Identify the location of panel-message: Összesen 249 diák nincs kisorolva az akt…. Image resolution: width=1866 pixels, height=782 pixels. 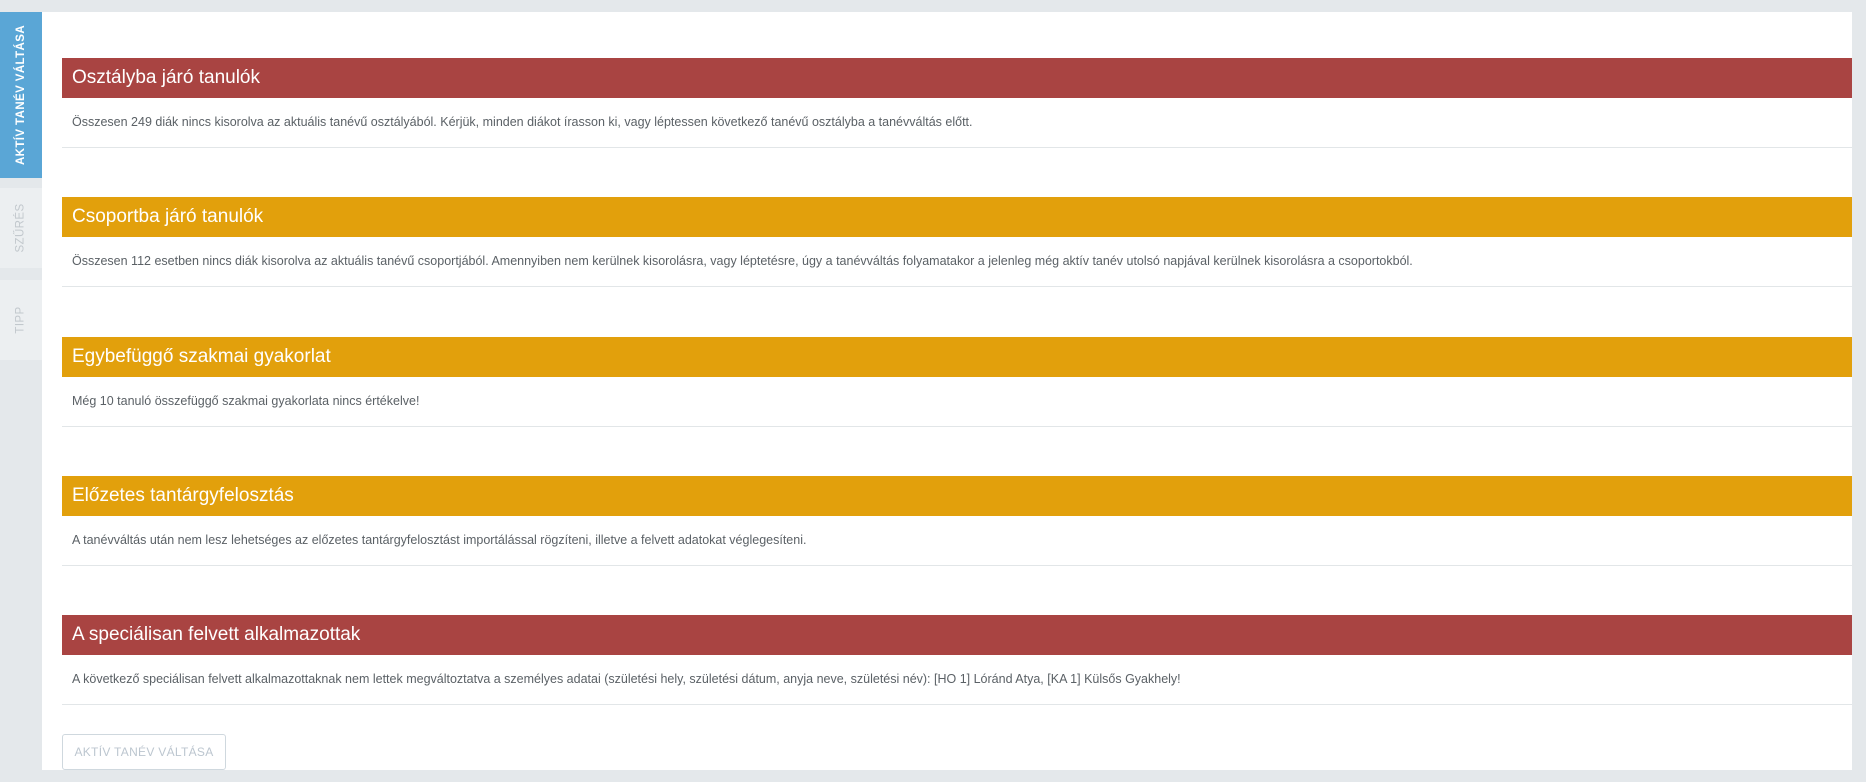
(522, 122).